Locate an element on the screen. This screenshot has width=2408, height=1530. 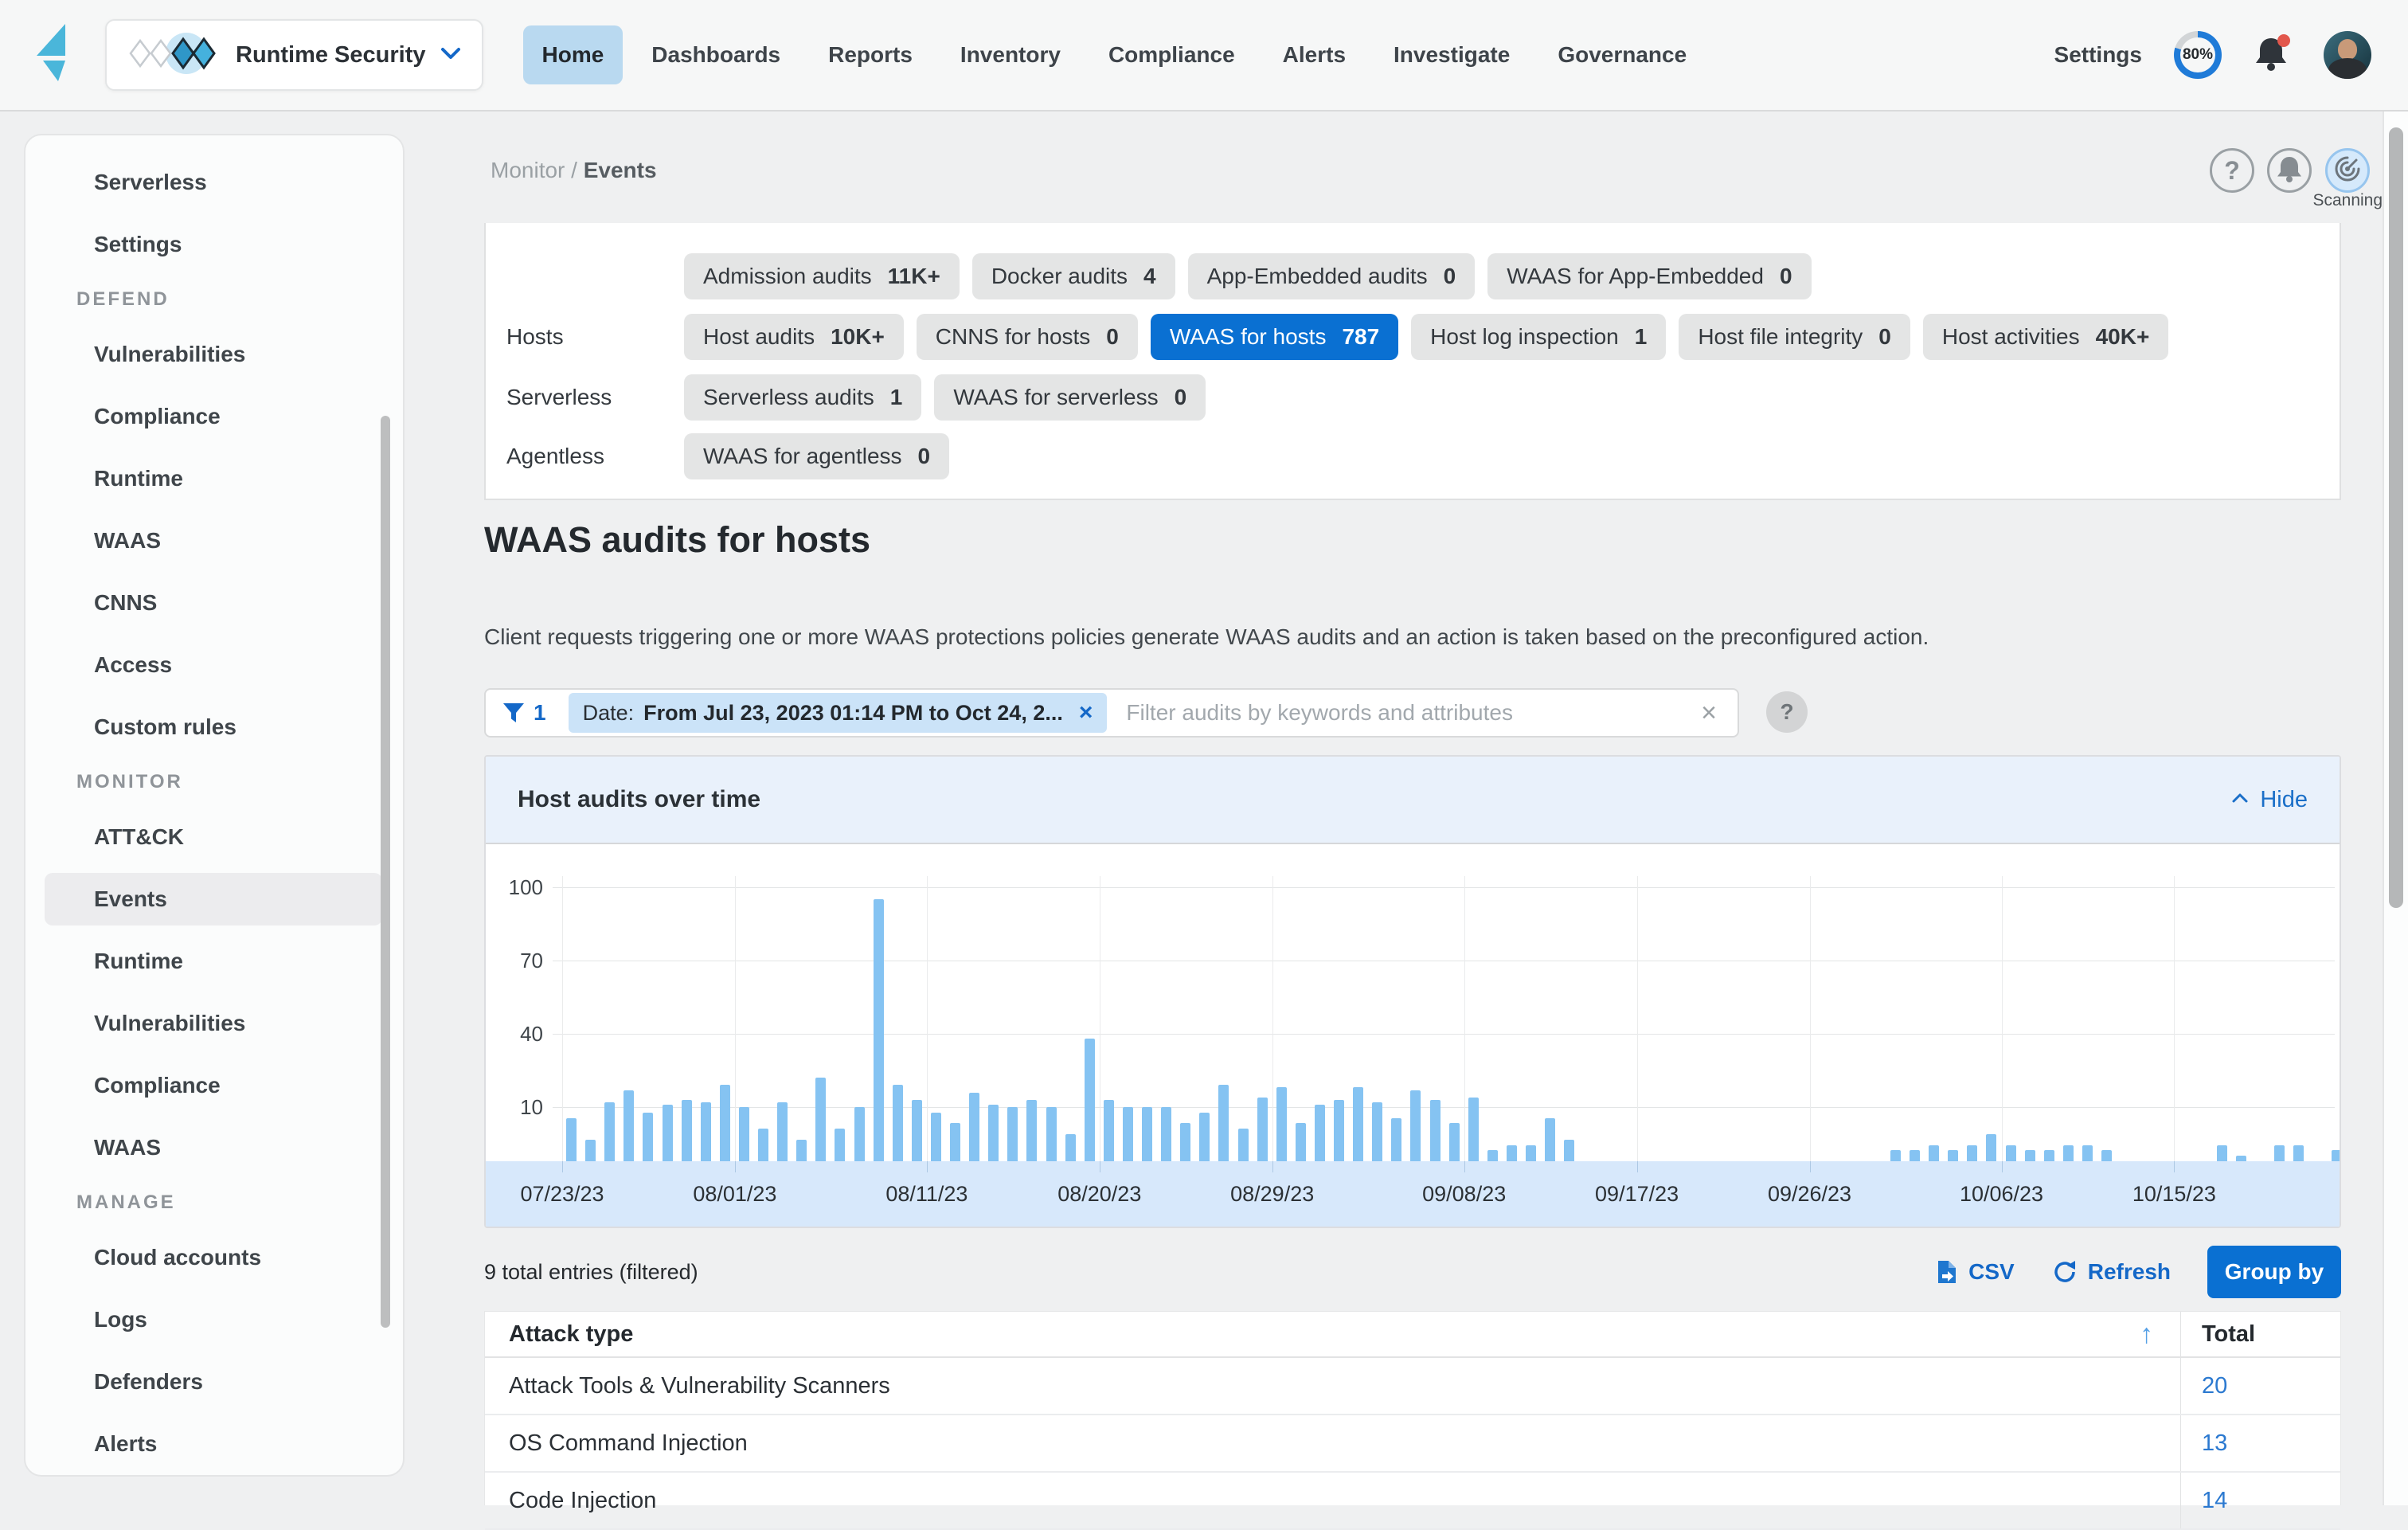
sort-ascending-icon: ↑ is located at coordinates (2146, 1334).